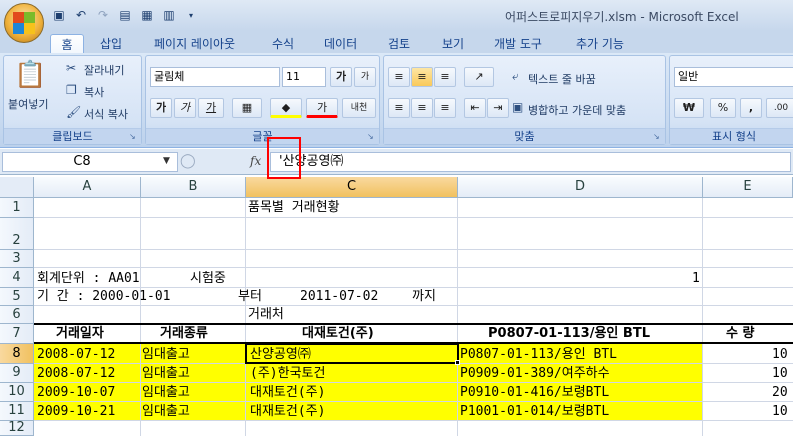 Image resolution: width=793 pixels, height=436 pixels. Describe the element at coordinates (161, 108) in the screenshot. I see `bold-button: 가` at that location.